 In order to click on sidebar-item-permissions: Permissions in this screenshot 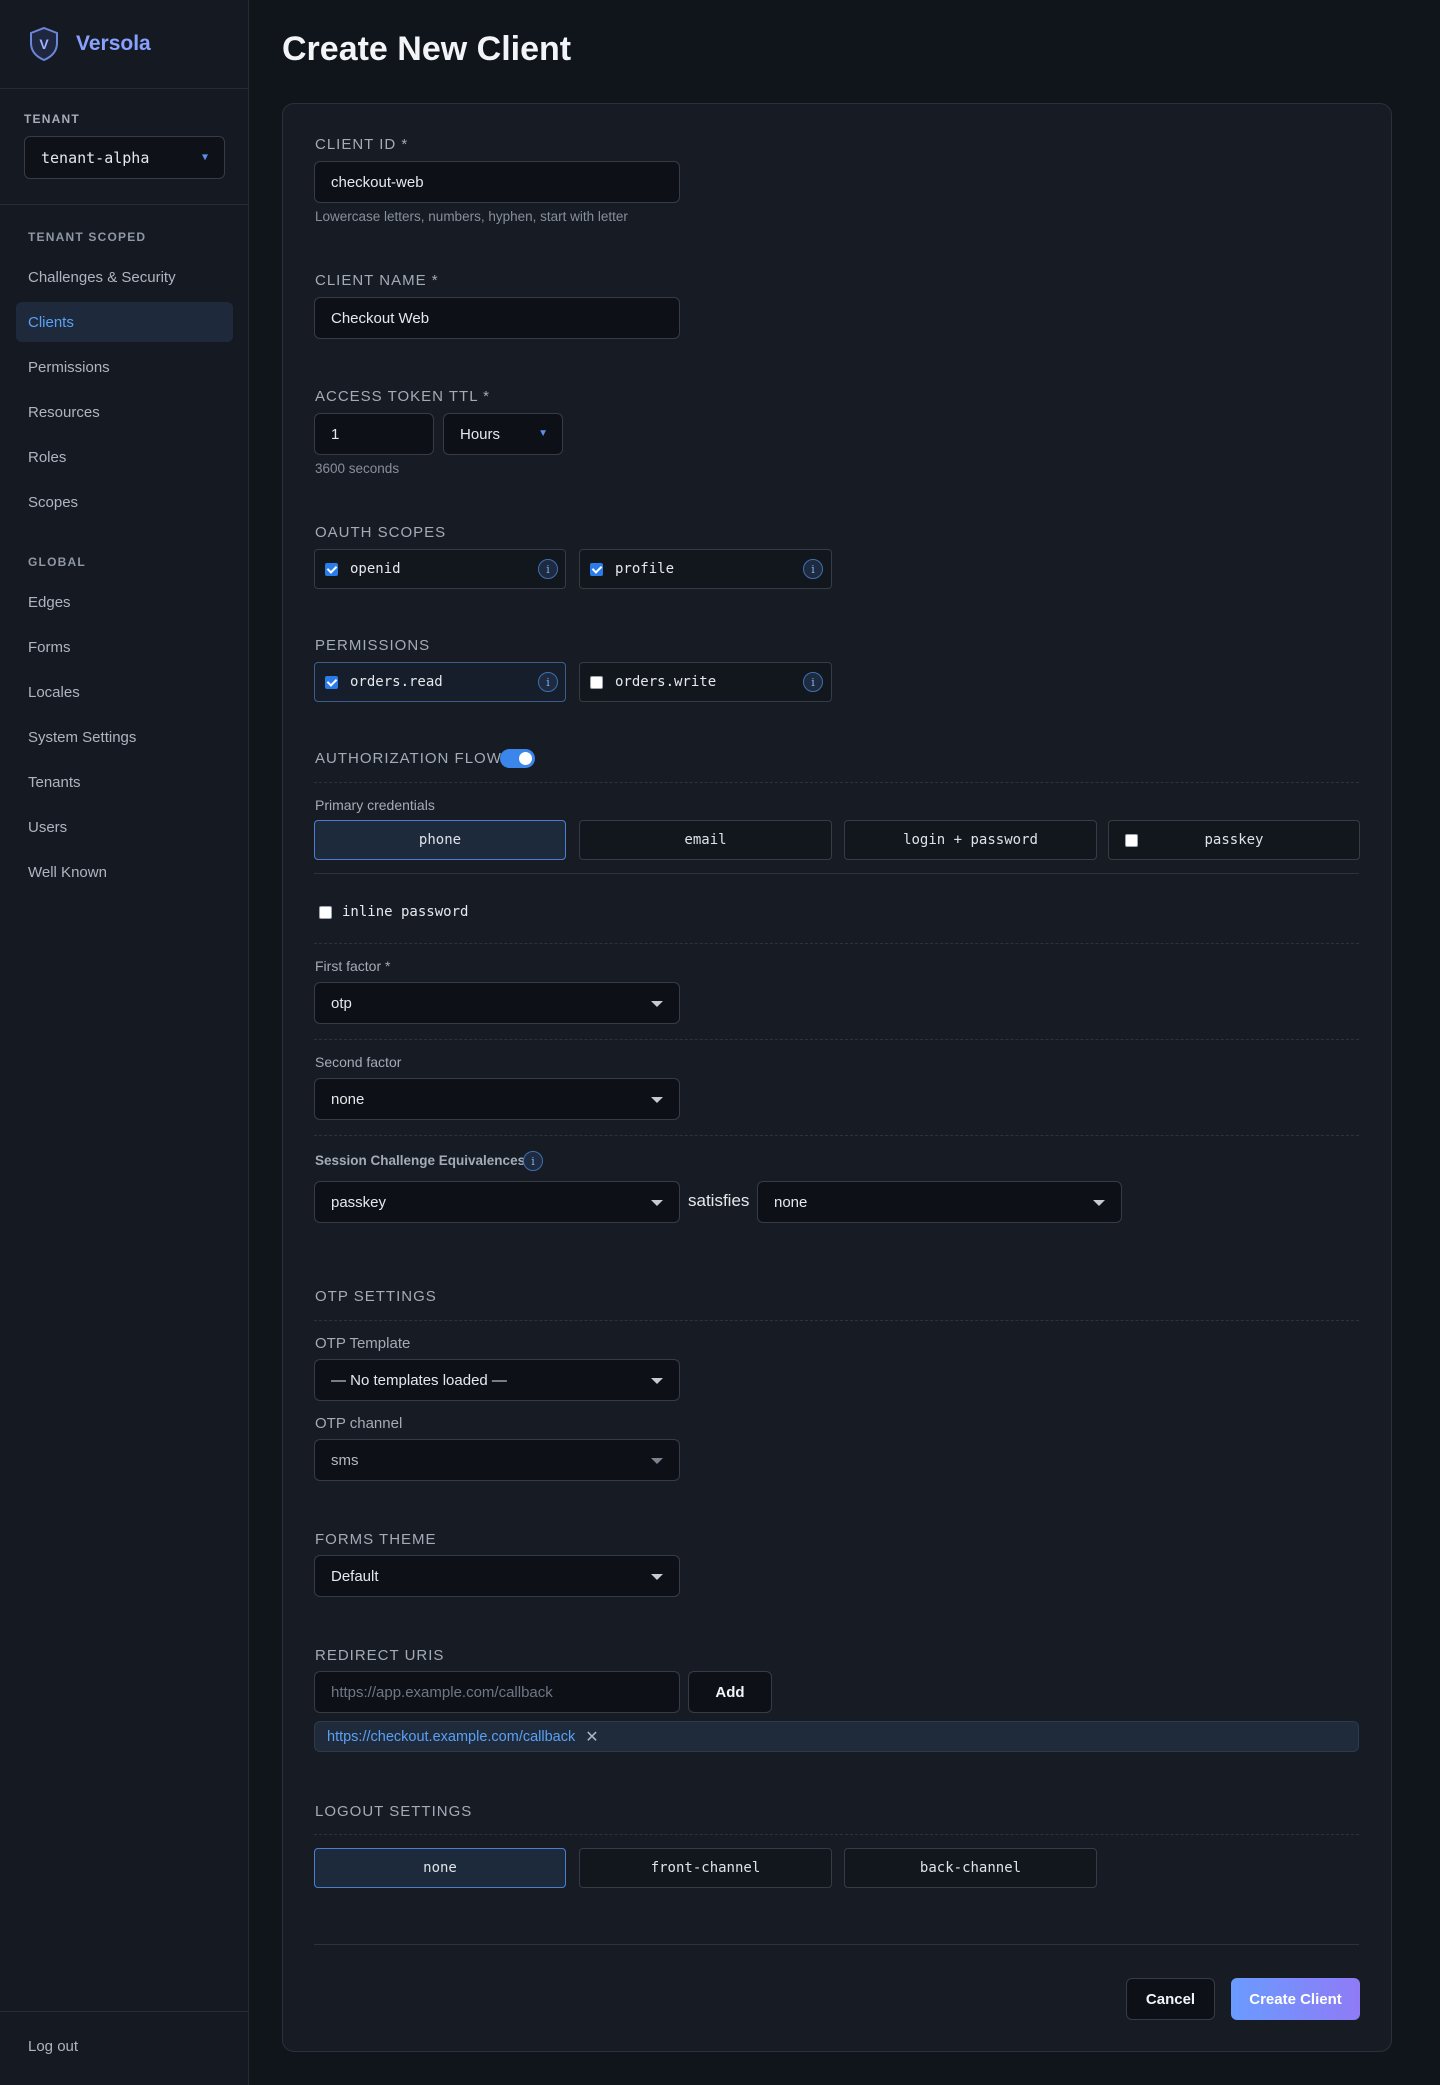, I will do `click(124, 367)`.